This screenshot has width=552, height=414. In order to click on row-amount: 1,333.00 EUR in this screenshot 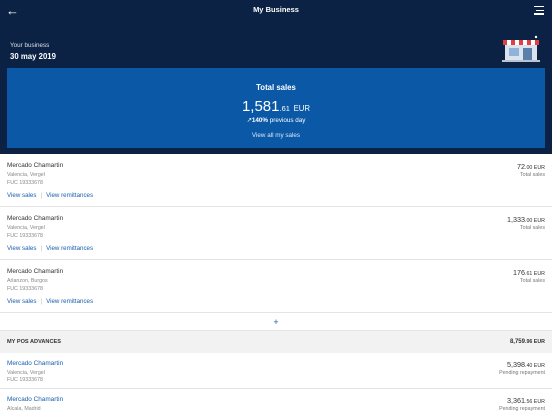, I will do `click(525, 219)`.